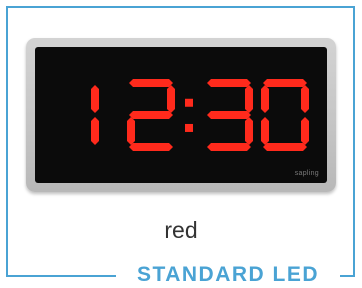 The width and height of the screenshot is (362, 288). Describe the element at coordinates (171, 99) in the screenshot. I see `digit-1-segment-b` at that location.